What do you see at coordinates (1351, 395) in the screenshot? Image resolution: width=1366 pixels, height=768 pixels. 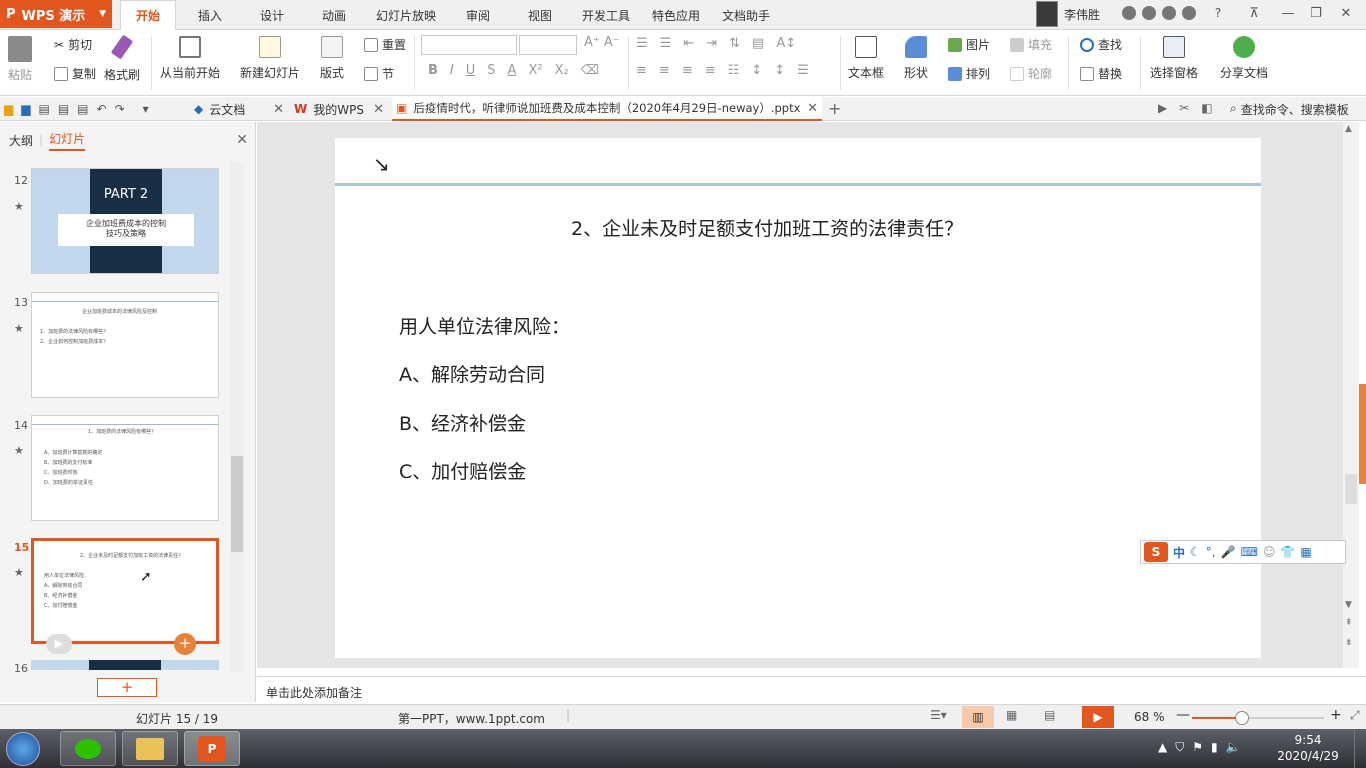 I see `canvas-vertical-scrollbar: ▲ ▼ ⇞ ⇟` at bounding box center [1351, 395].